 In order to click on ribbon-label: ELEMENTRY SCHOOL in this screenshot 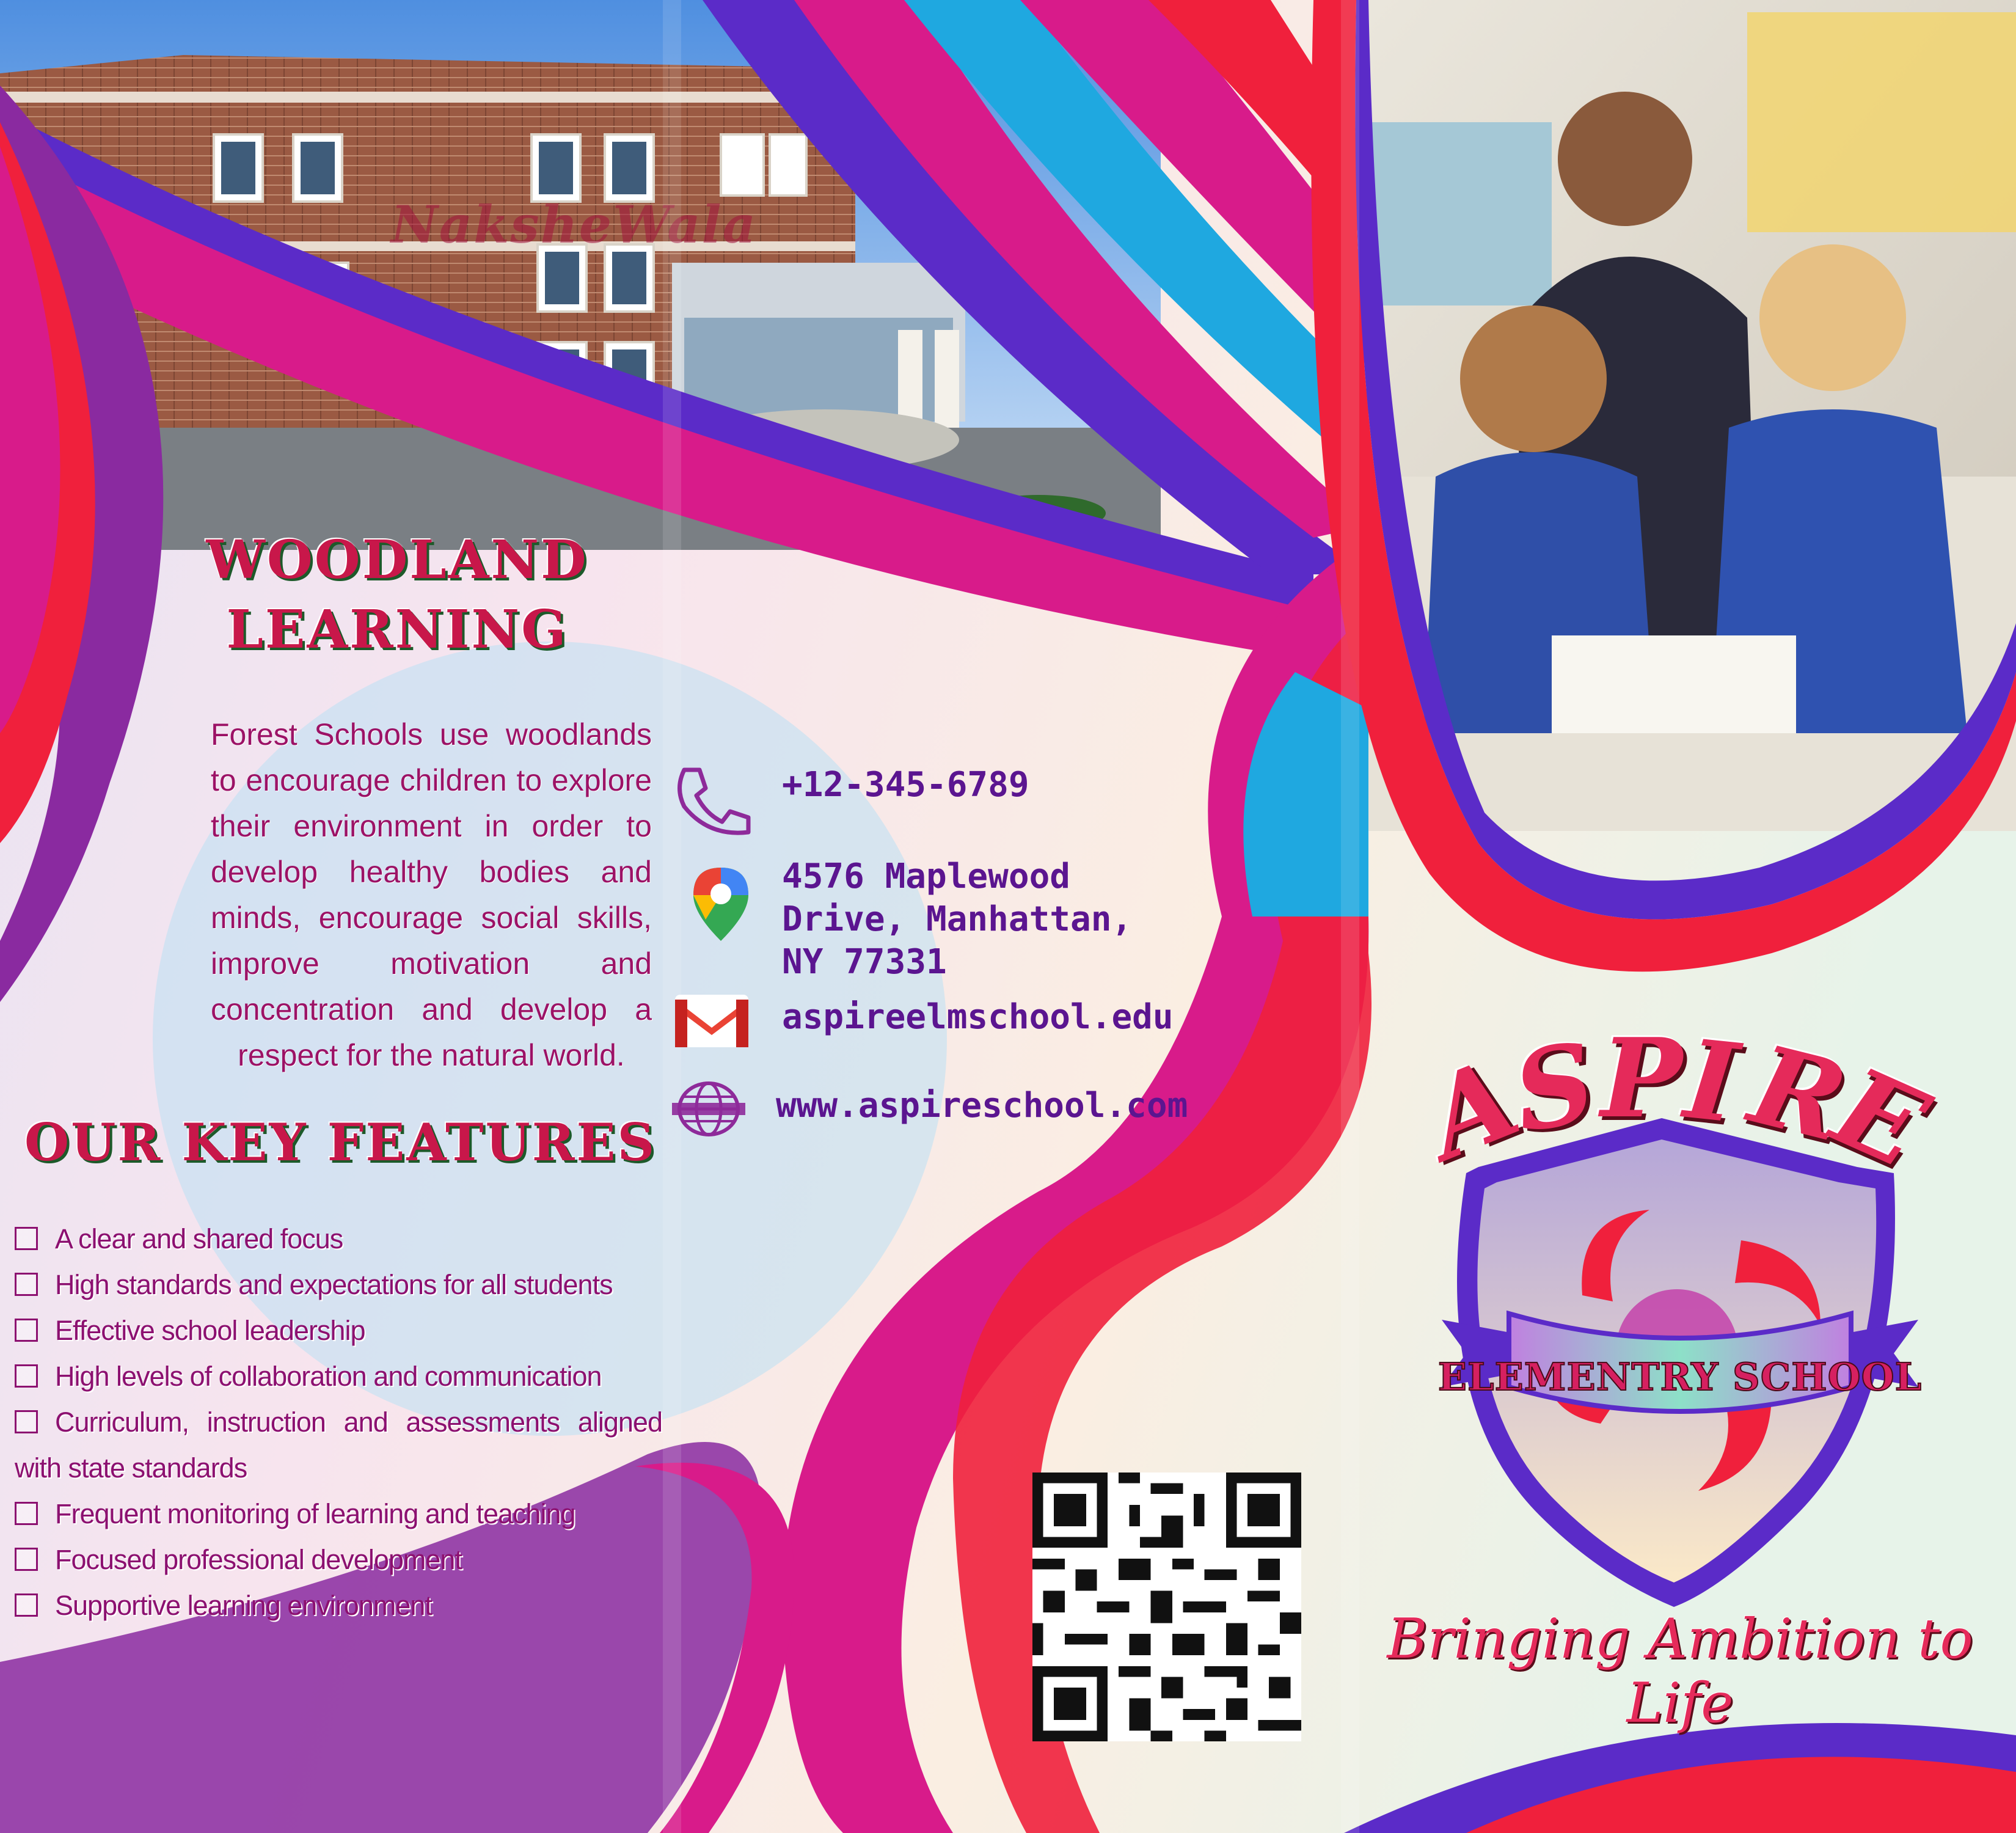, I will do `click(1680, 1377)`.